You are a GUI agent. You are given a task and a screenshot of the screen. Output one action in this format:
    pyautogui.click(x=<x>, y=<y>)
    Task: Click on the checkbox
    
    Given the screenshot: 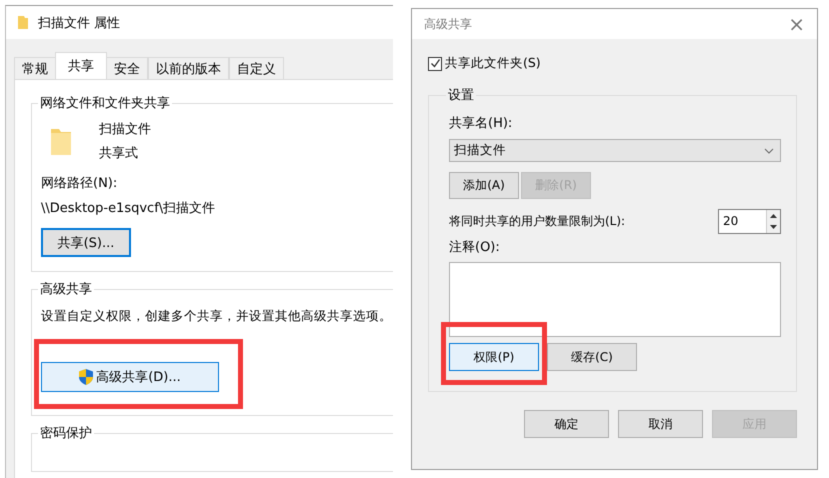 What is the action you would take?
    pyautogui.click(x=435, y=63)
    